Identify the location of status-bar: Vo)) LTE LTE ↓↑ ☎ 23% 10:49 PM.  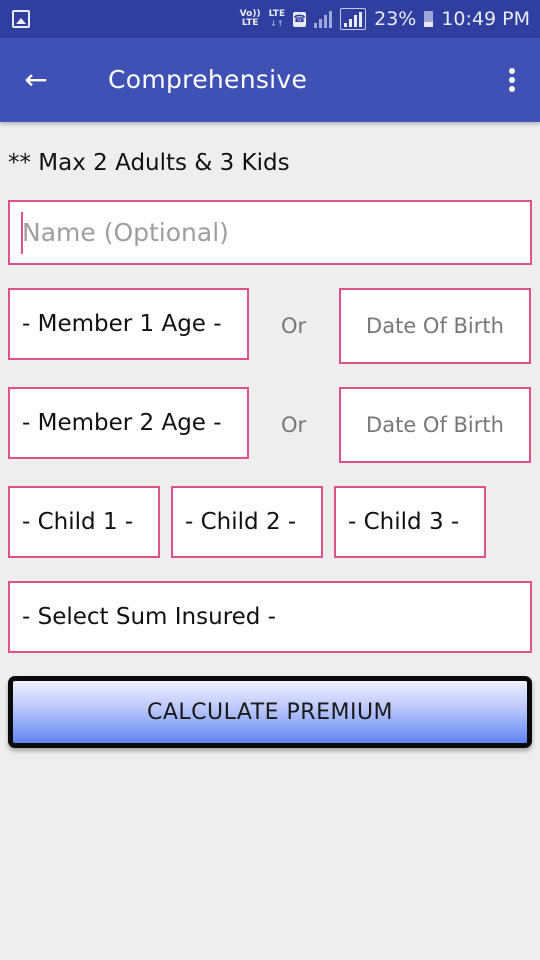
(270, 19).